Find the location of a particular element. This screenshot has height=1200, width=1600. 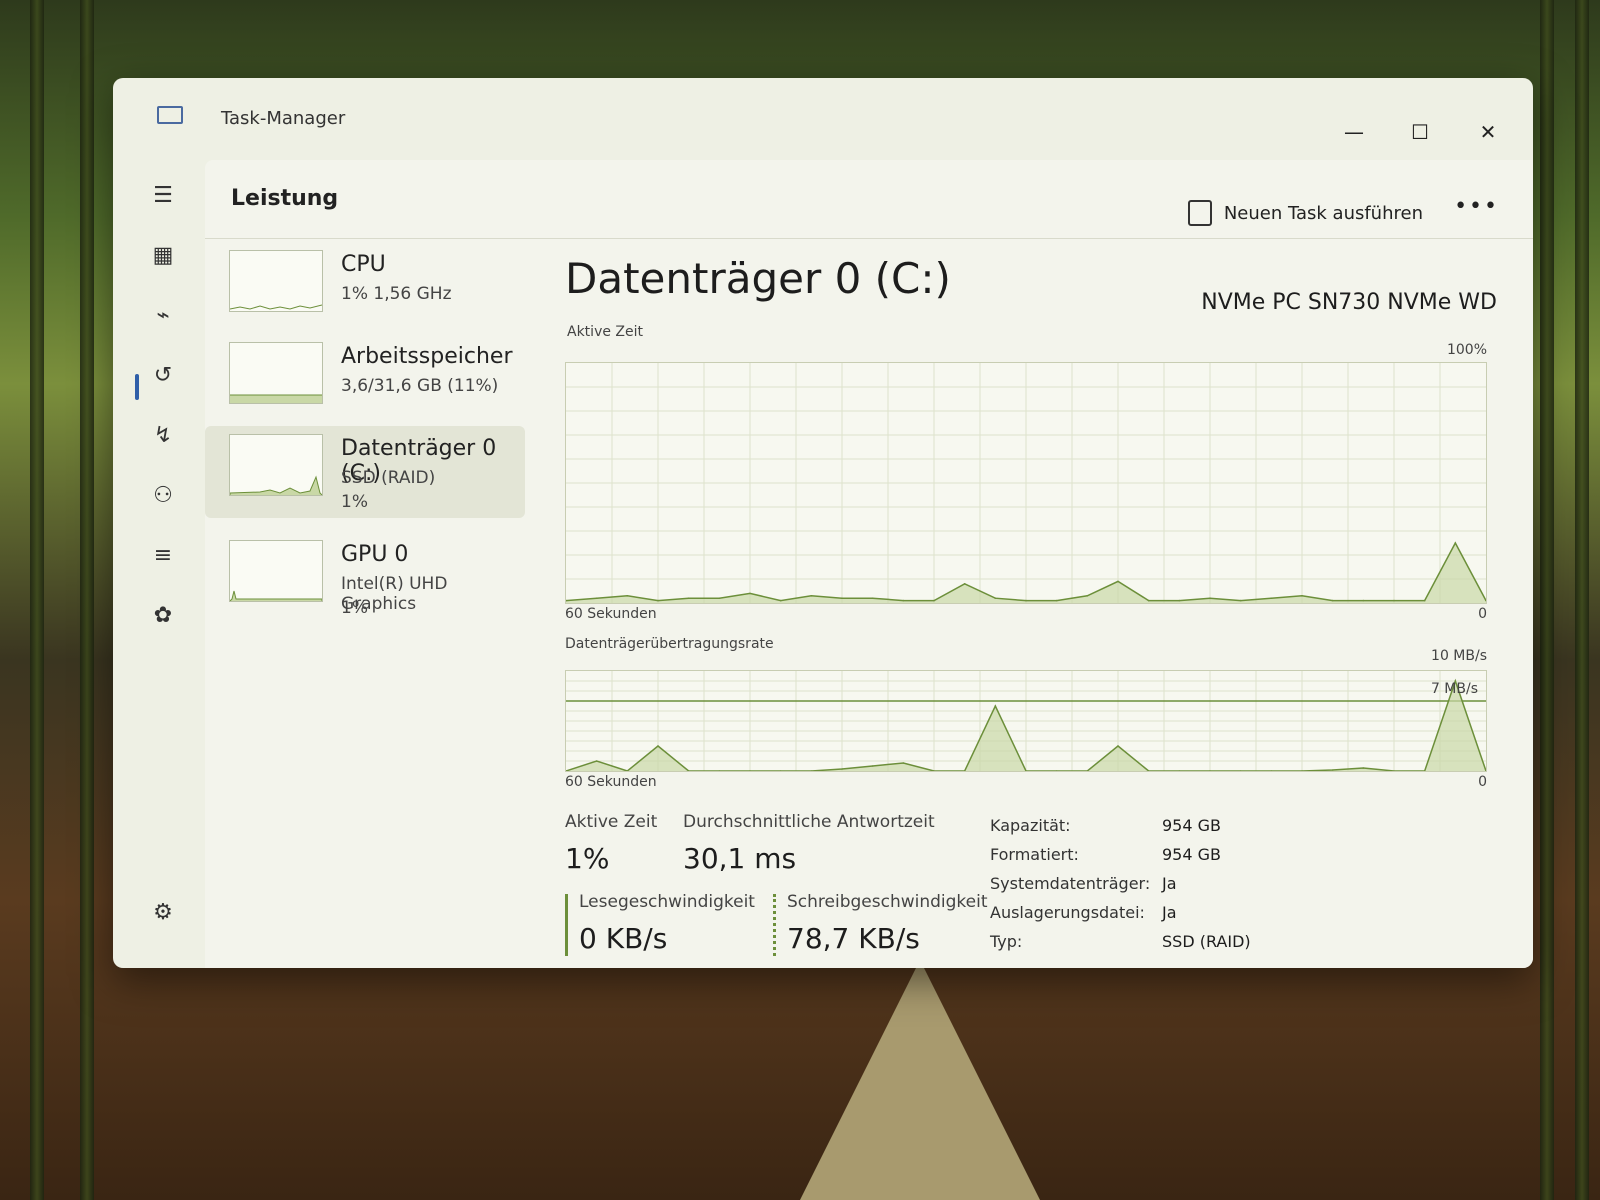

device-item-disk: Datenträger 0 (C:) SSD (RAID) 1% is located at coordinates (365, 472).